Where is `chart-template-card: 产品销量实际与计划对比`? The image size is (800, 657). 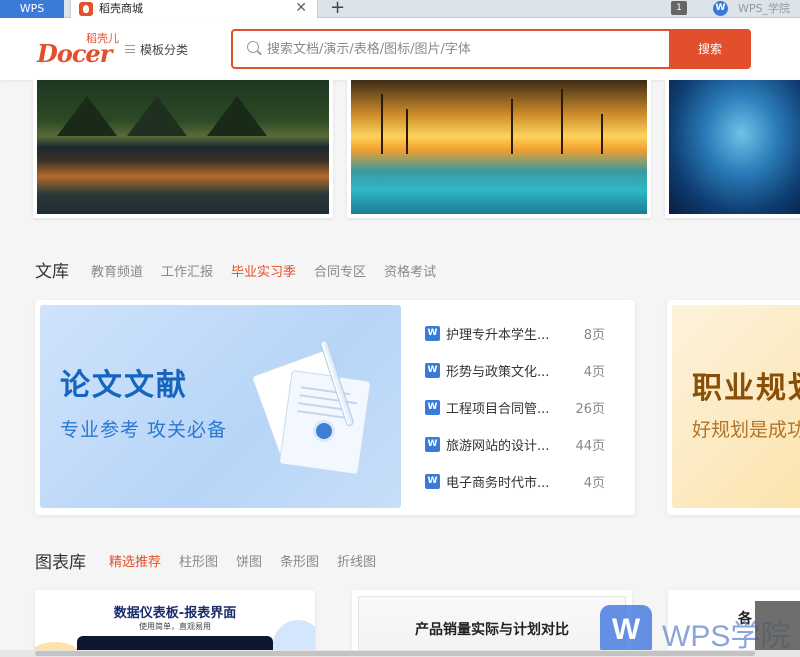
chart-template-card: 产品销量实际与计划对比 is located at coordinates (492, 623).